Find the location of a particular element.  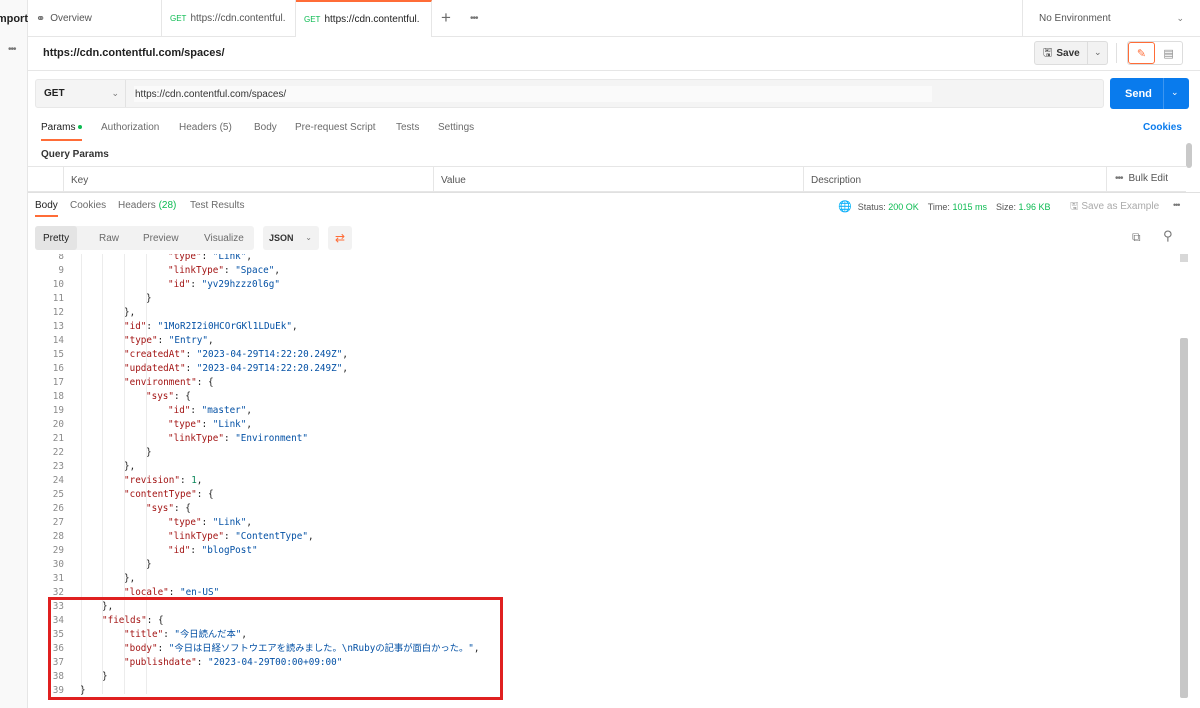

tab-body: Body is located at coordinates (265, 127).